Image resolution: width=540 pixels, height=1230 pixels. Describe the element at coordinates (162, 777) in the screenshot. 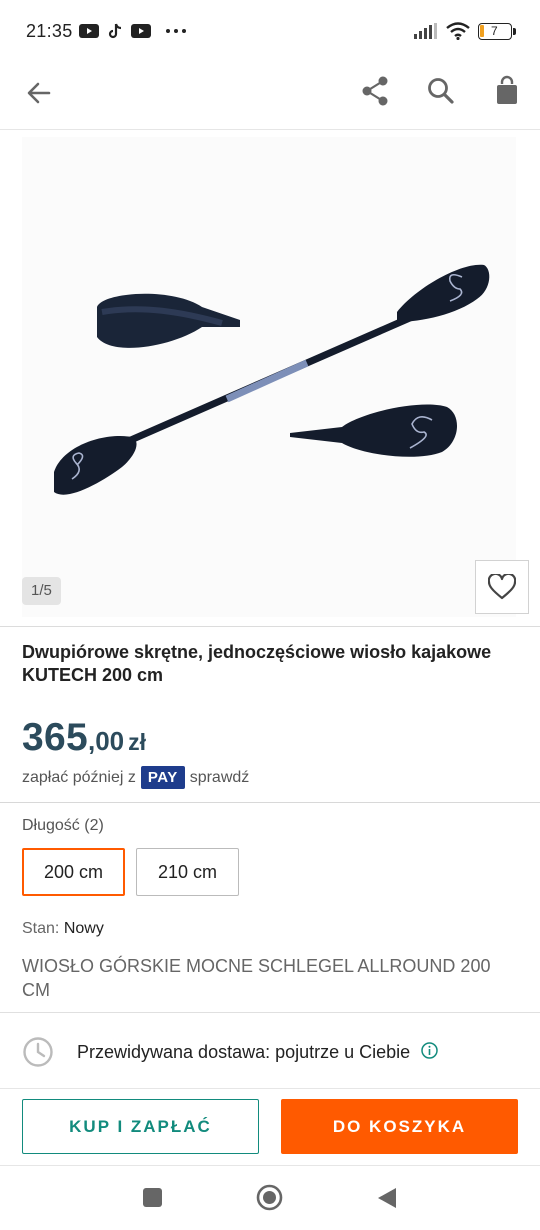

I see `pay-badge: PAY` at that location.